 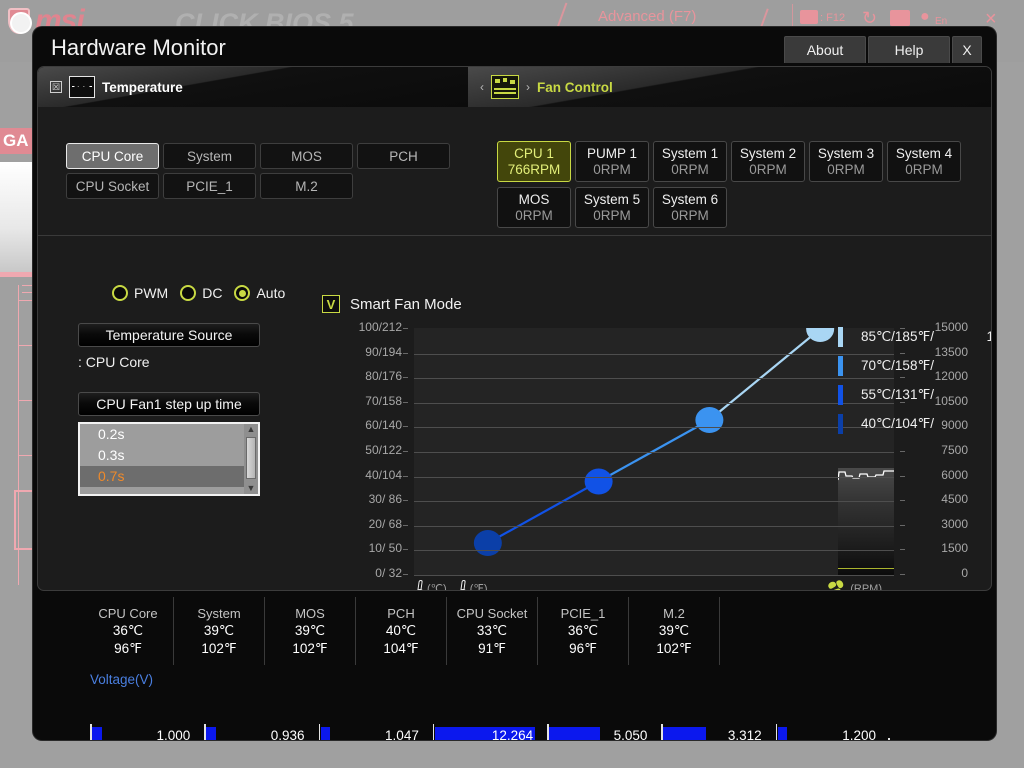 I want to click on temp-tab-system: System, so click(x=209, y=156).